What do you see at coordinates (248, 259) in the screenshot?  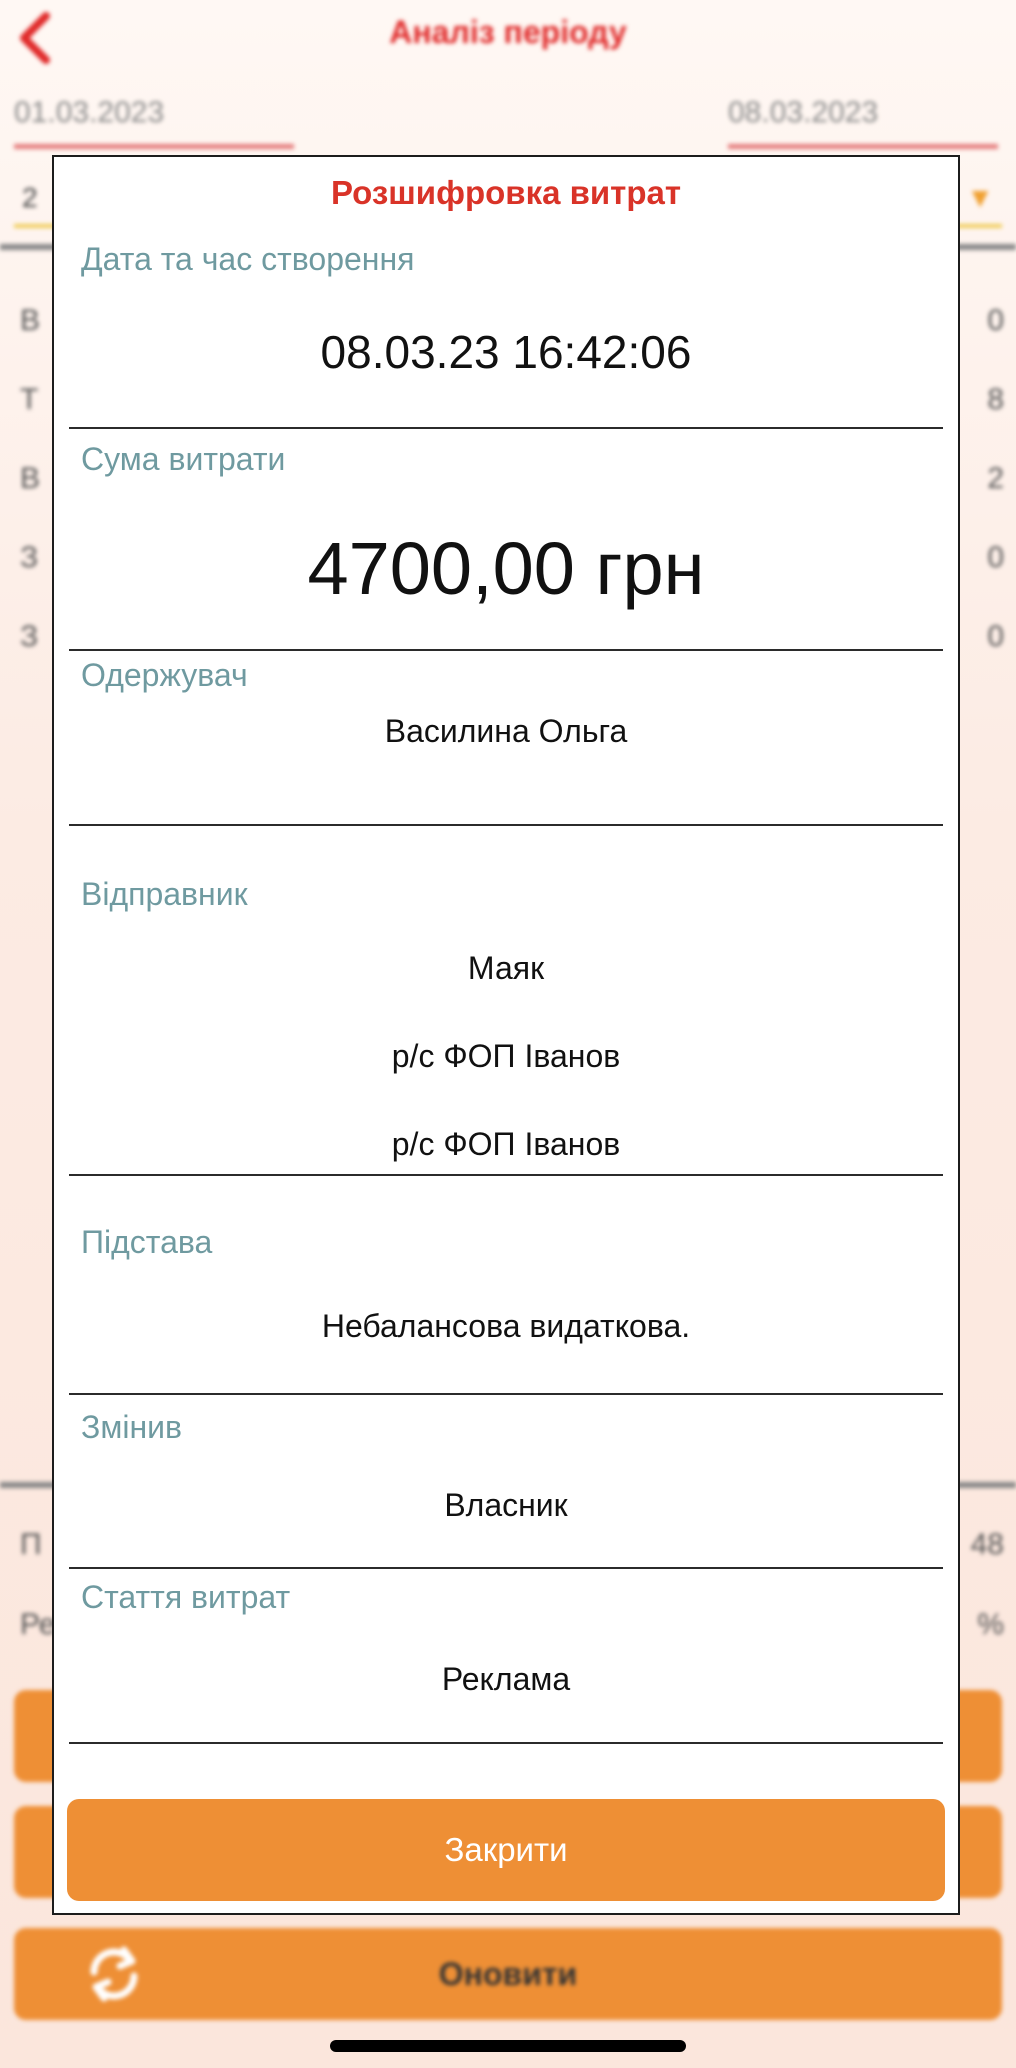 I see `created-label: Дата та час створення` at bounding box center [248, 259].